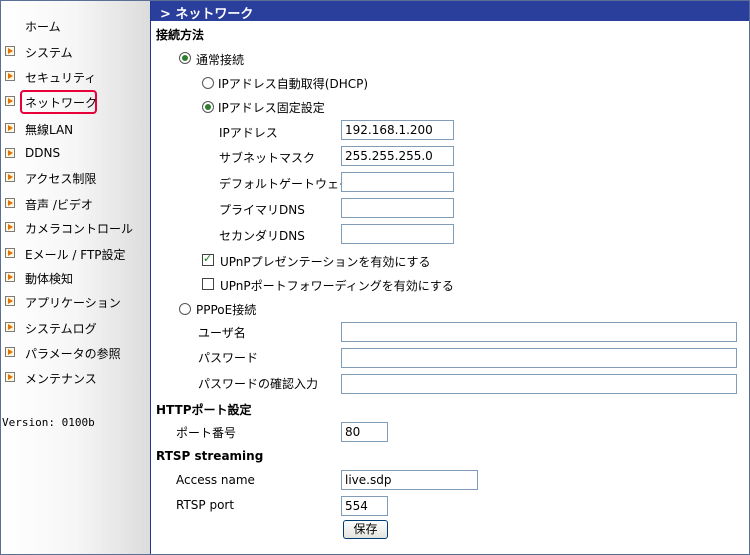  Describe the element at coordinates (364, 432) in the screenshot. I see `http-port-input: 80` at that location.